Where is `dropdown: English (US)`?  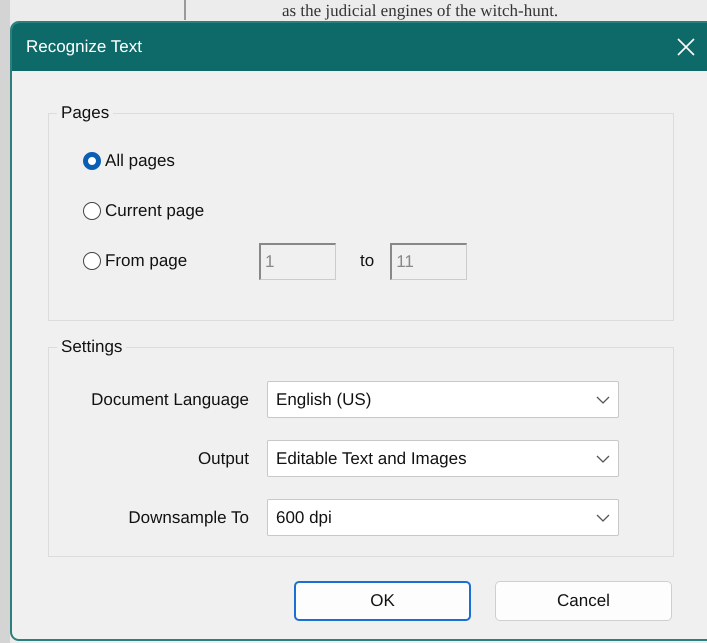
dropdown: English (US) is located at coordinates (443, 399).